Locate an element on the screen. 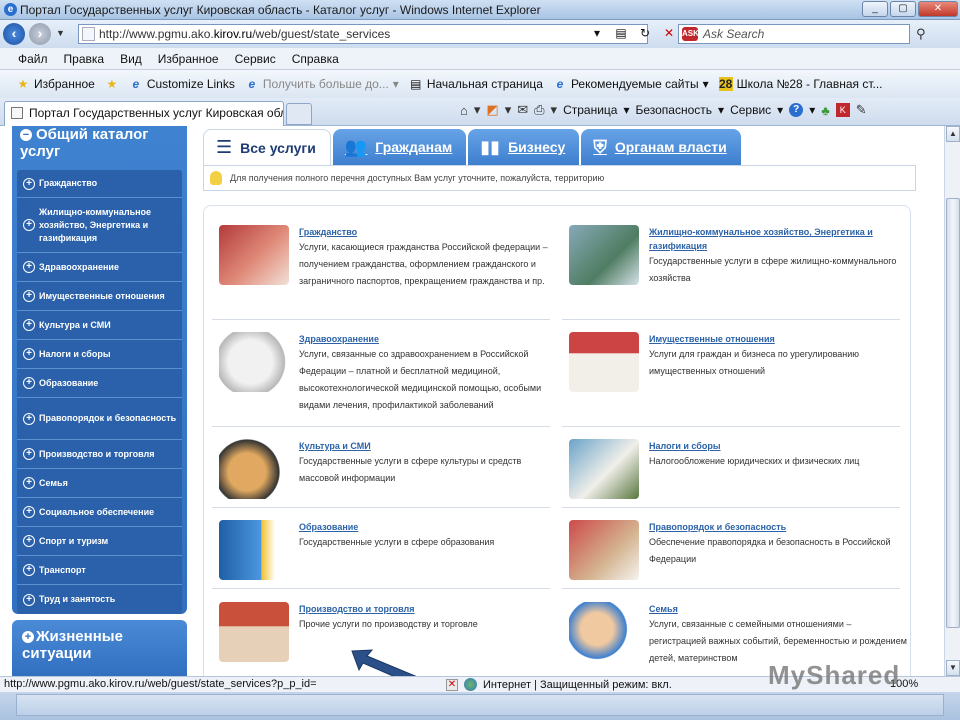 This screenshot has height=720, width=960. family-image is located at coordinates (604, 632).